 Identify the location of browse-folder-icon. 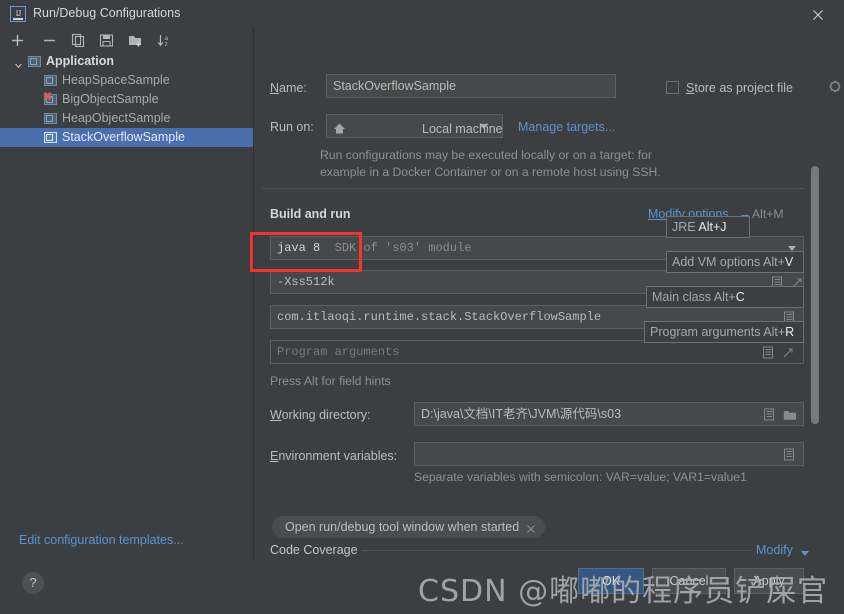
(789, 415).